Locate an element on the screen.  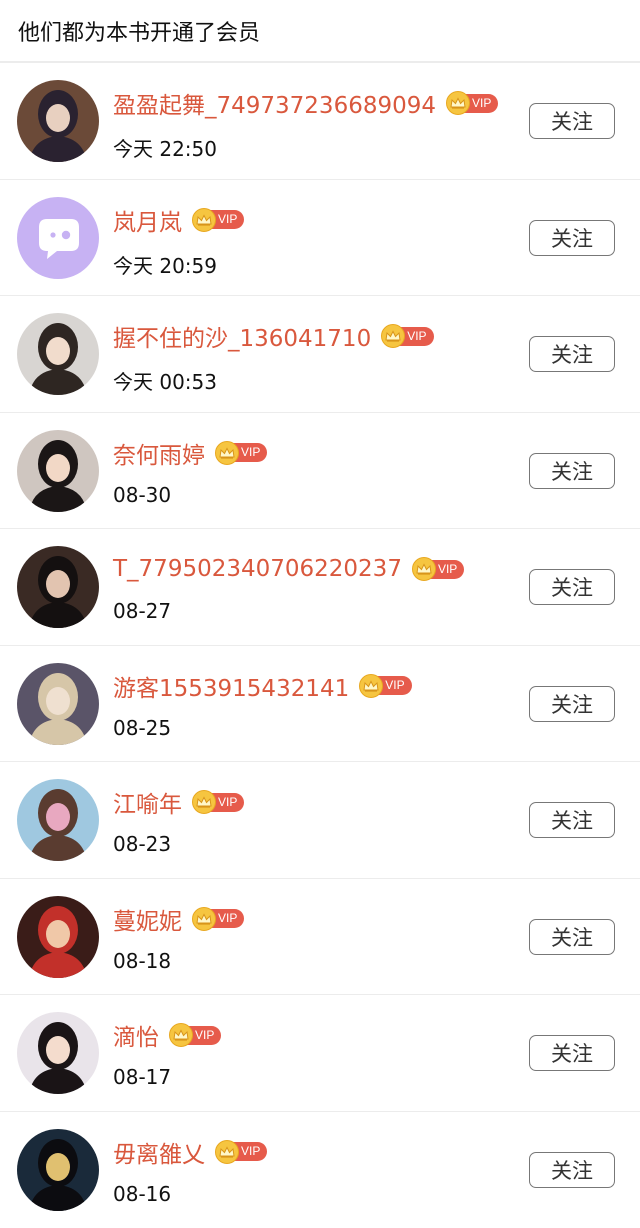
page-title: 他们都为本书开通了会员 is located at coordinates (139, 31).